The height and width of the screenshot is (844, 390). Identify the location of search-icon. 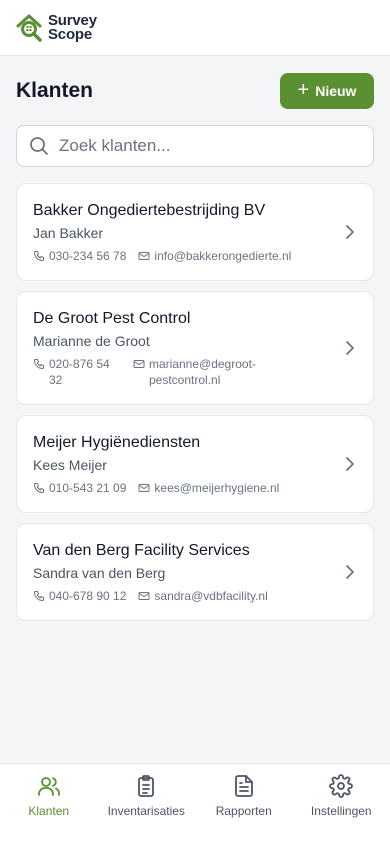
(39, 146).